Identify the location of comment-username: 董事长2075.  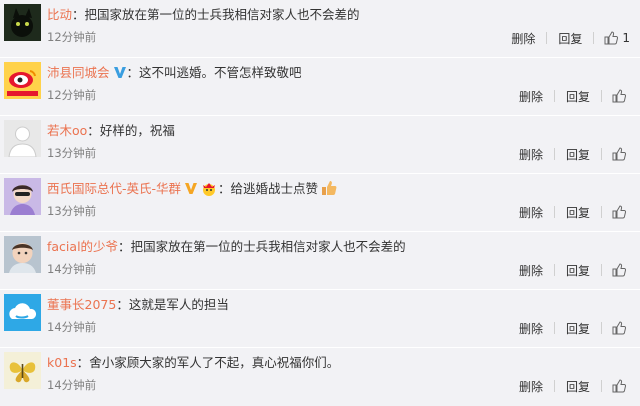
(81, 304).